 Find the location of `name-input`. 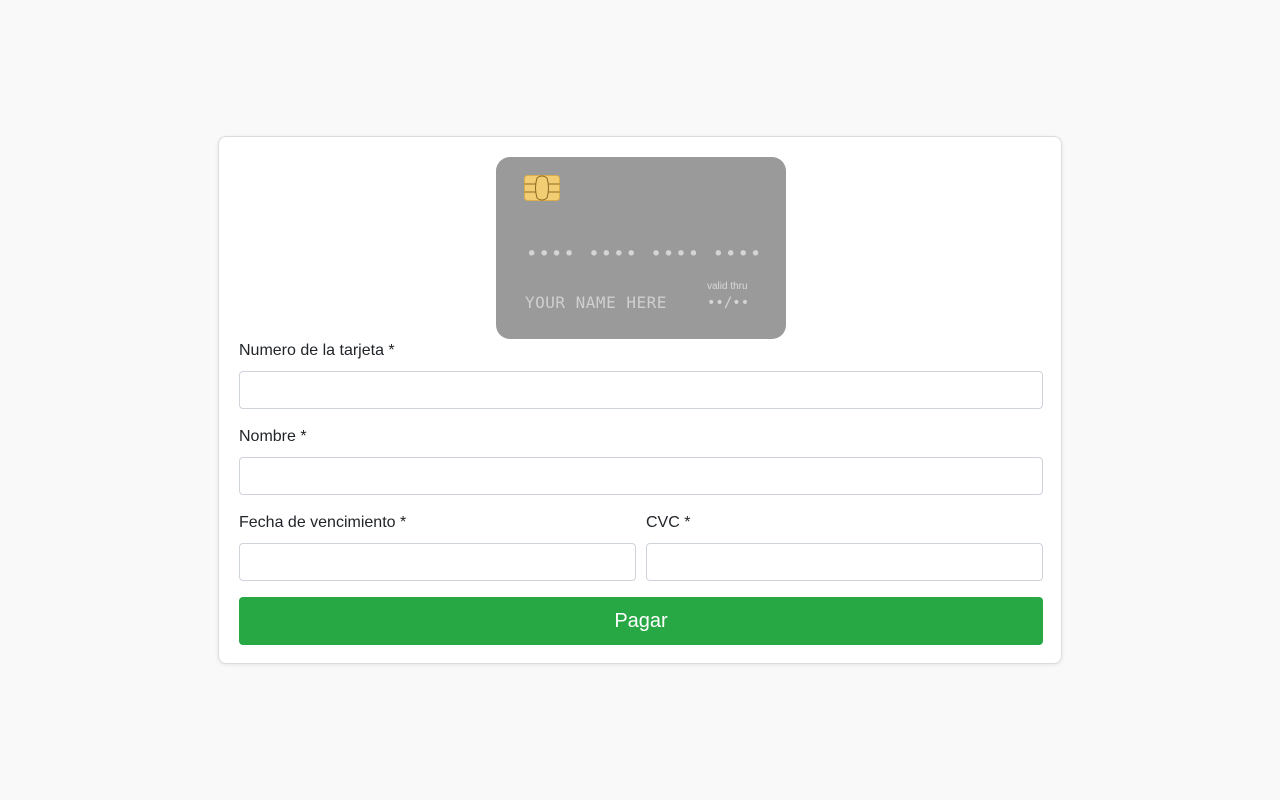

name-input is located at coordinates (641, 476).